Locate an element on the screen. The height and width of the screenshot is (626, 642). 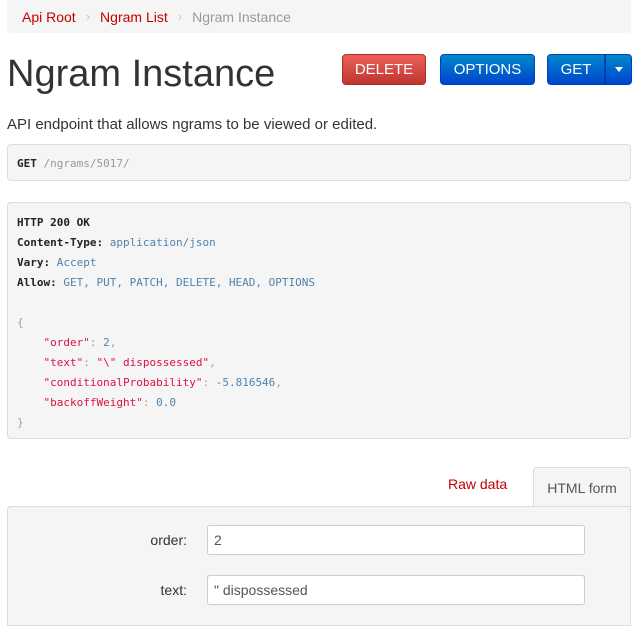
json-value: -5.816546 is located at coordinates (245, 382).